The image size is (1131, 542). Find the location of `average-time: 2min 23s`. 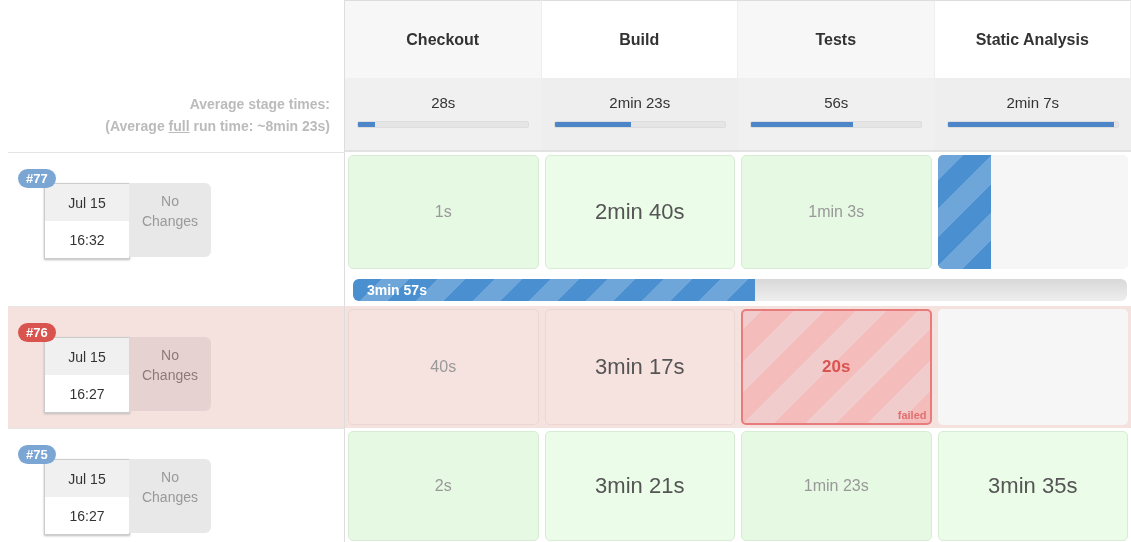

average-time: 2min 23s is located at coordinates (640, 102).